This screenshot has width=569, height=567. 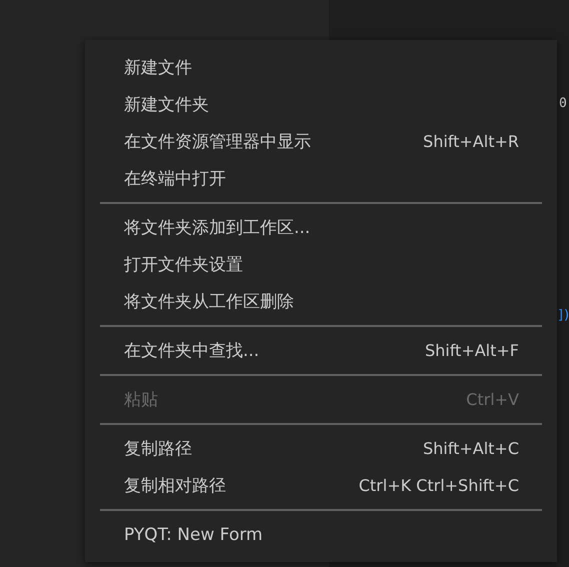 What do you see at coordinates (321, 350) in the screenshot?
I see `menu-item: 在文件夹中查找... Shift+Alt+F` at bounding box center [321, 350].